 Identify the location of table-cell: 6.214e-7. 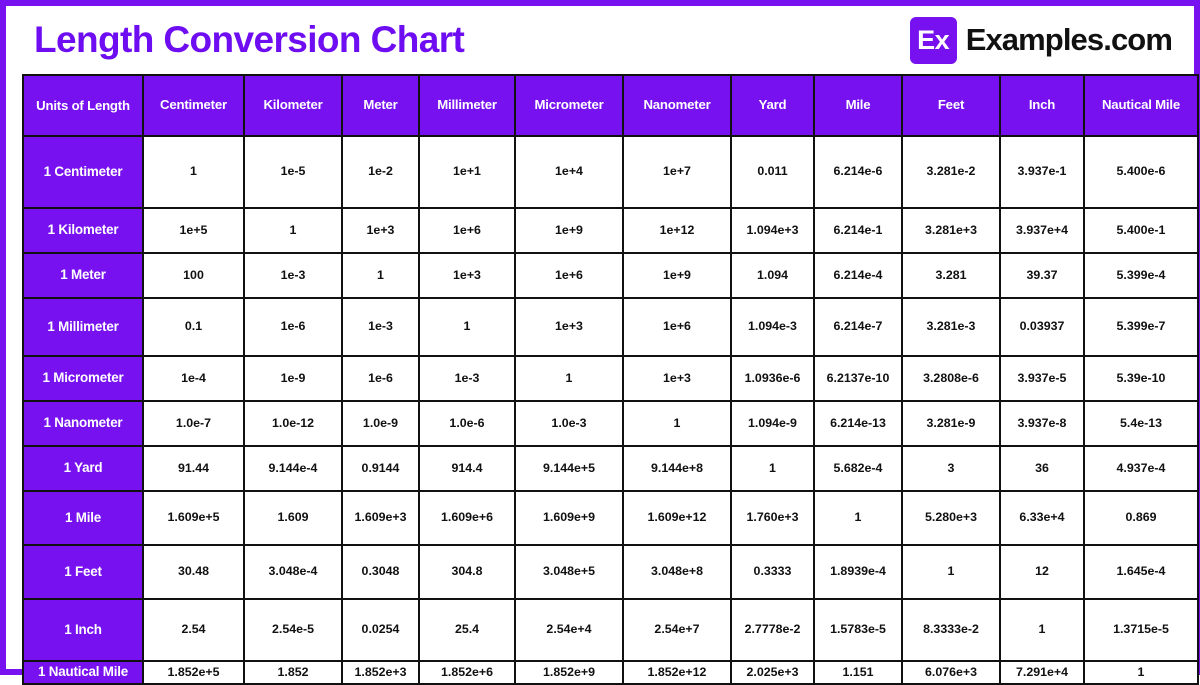
(858, 327).